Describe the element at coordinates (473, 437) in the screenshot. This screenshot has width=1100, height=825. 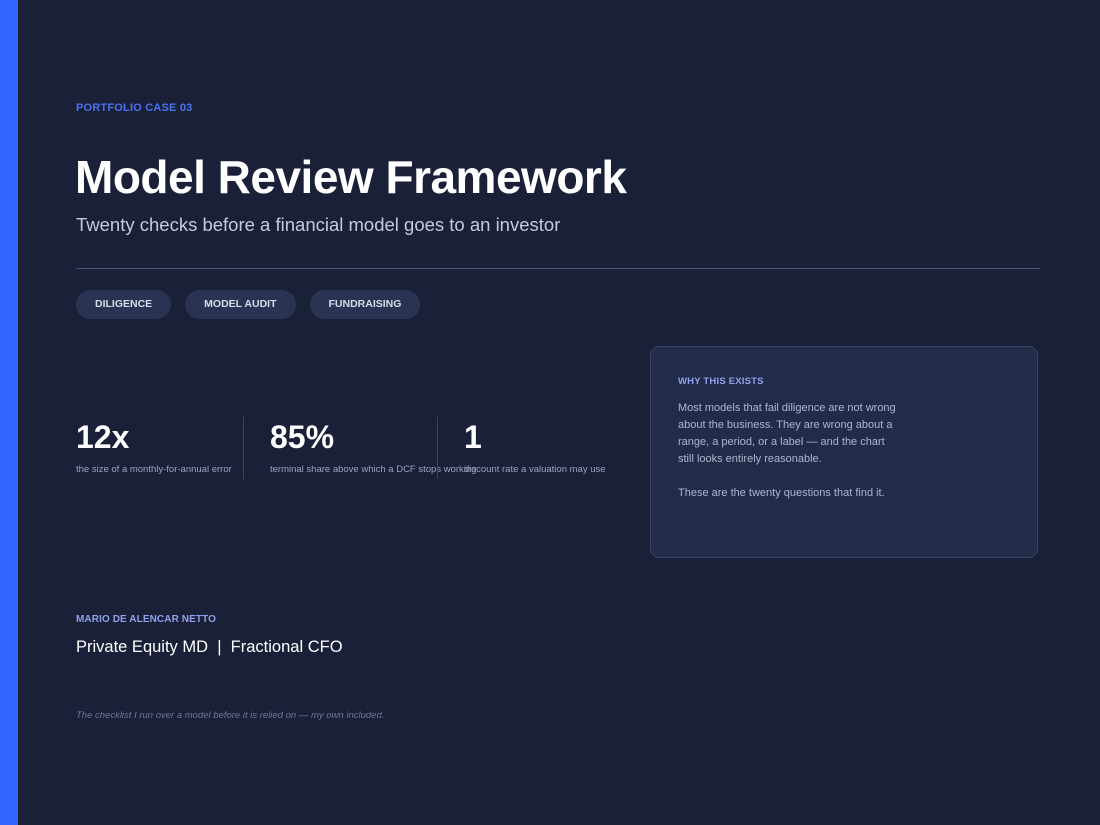
I see `stat-value: 1` at that location.